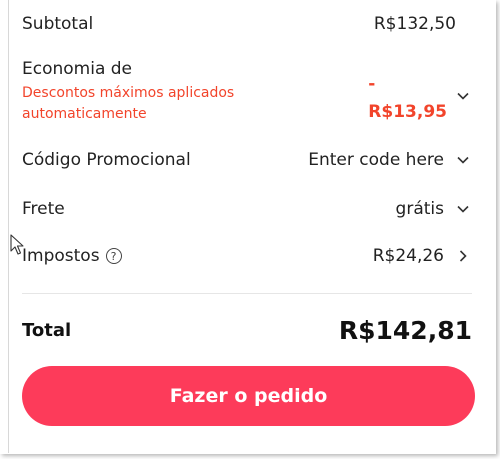  What do you see at coordinates (113, 256) in the screenshot?
I see `help-icon: ?` at bounding box center [113, 256].